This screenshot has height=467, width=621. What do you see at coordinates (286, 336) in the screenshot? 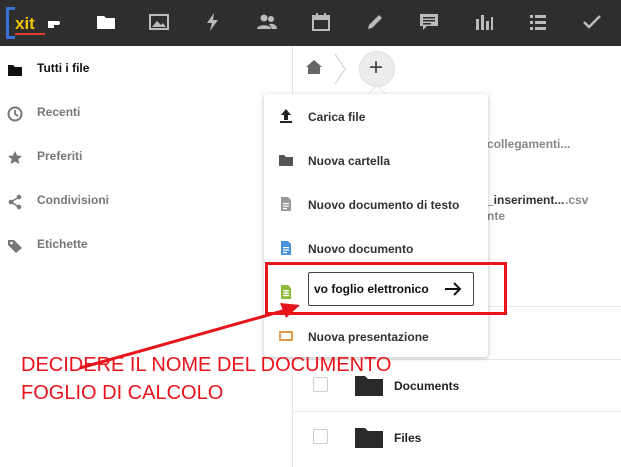
I see `presentation-icon` at bounding box center [286, 336].